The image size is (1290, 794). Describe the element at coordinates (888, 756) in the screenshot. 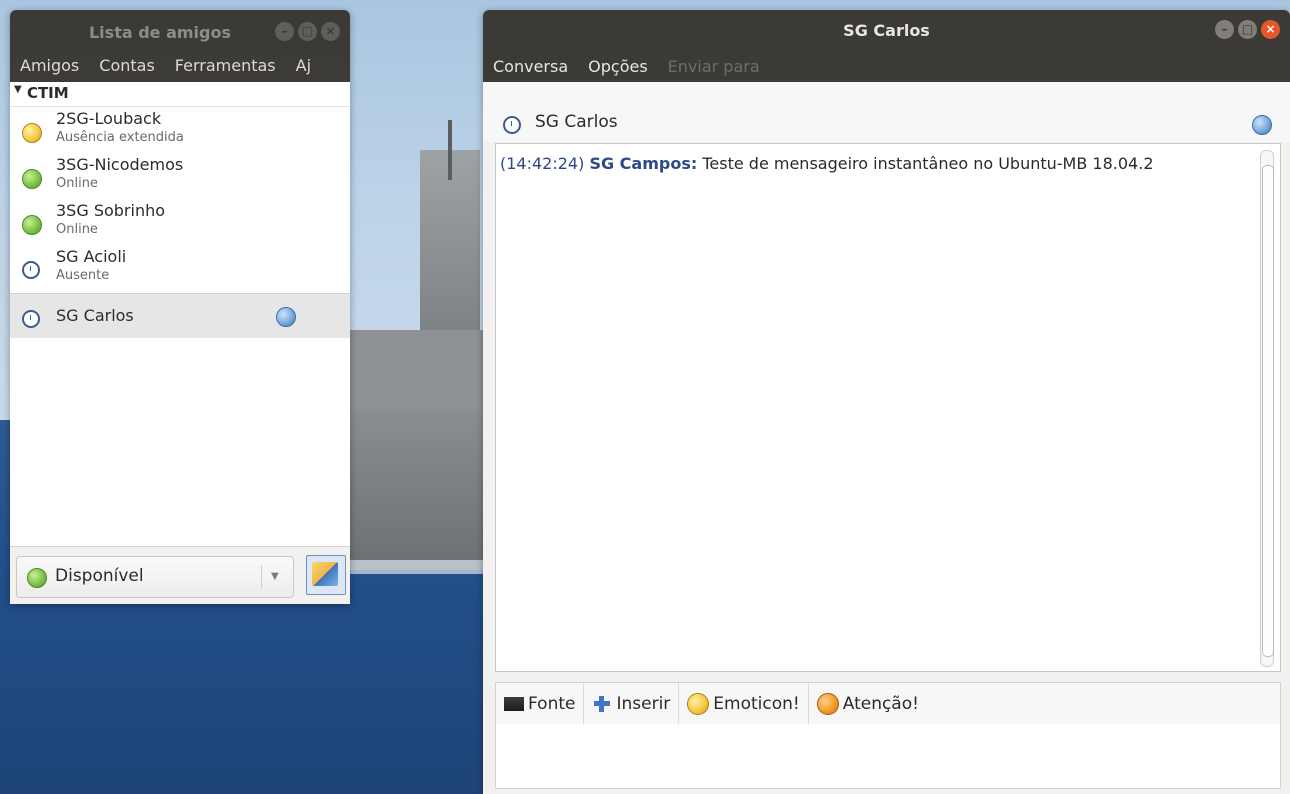

I see `message-input` at that location.